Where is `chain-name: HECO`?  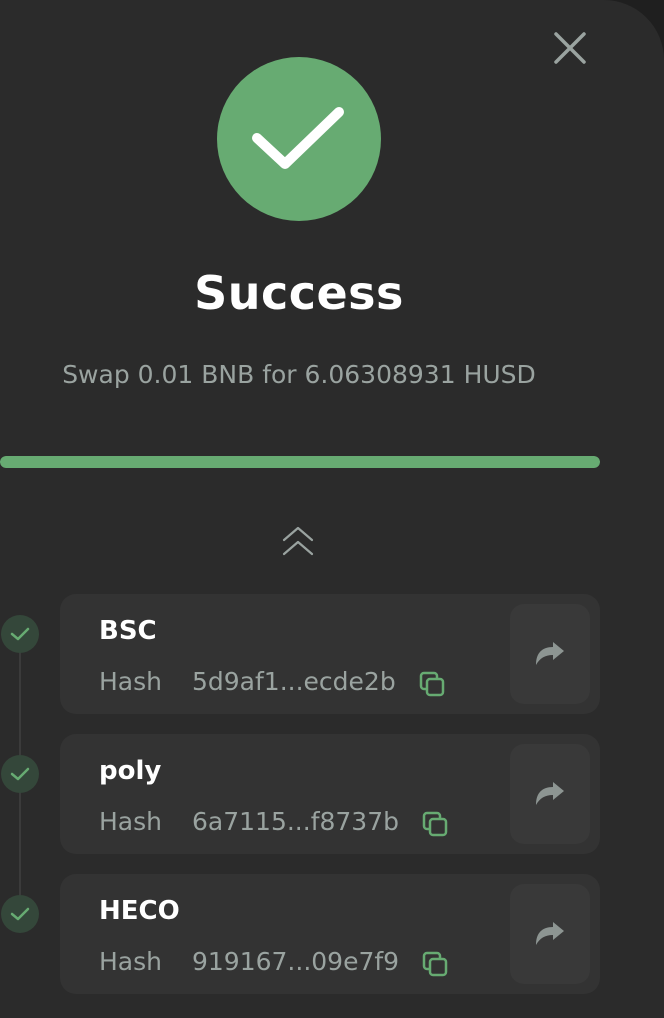
chain-name: HECO is located at coordinates (139, 911).